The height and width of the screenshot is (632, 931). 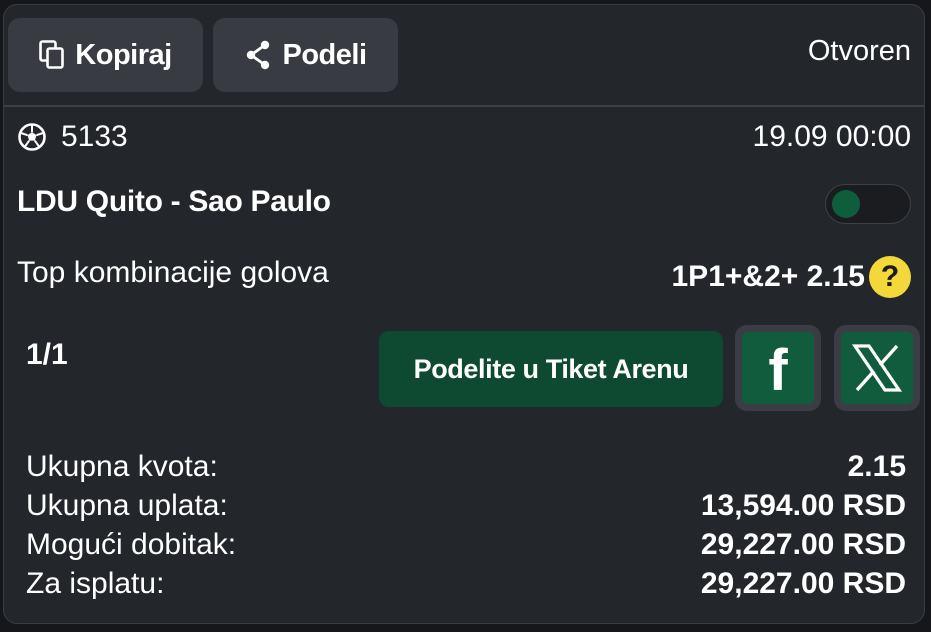 What do you see at coordinates (803, 544) in the screenshot?
I see `possible-win-value: 29,227.00 RSD` at bounding box center [803, 544].